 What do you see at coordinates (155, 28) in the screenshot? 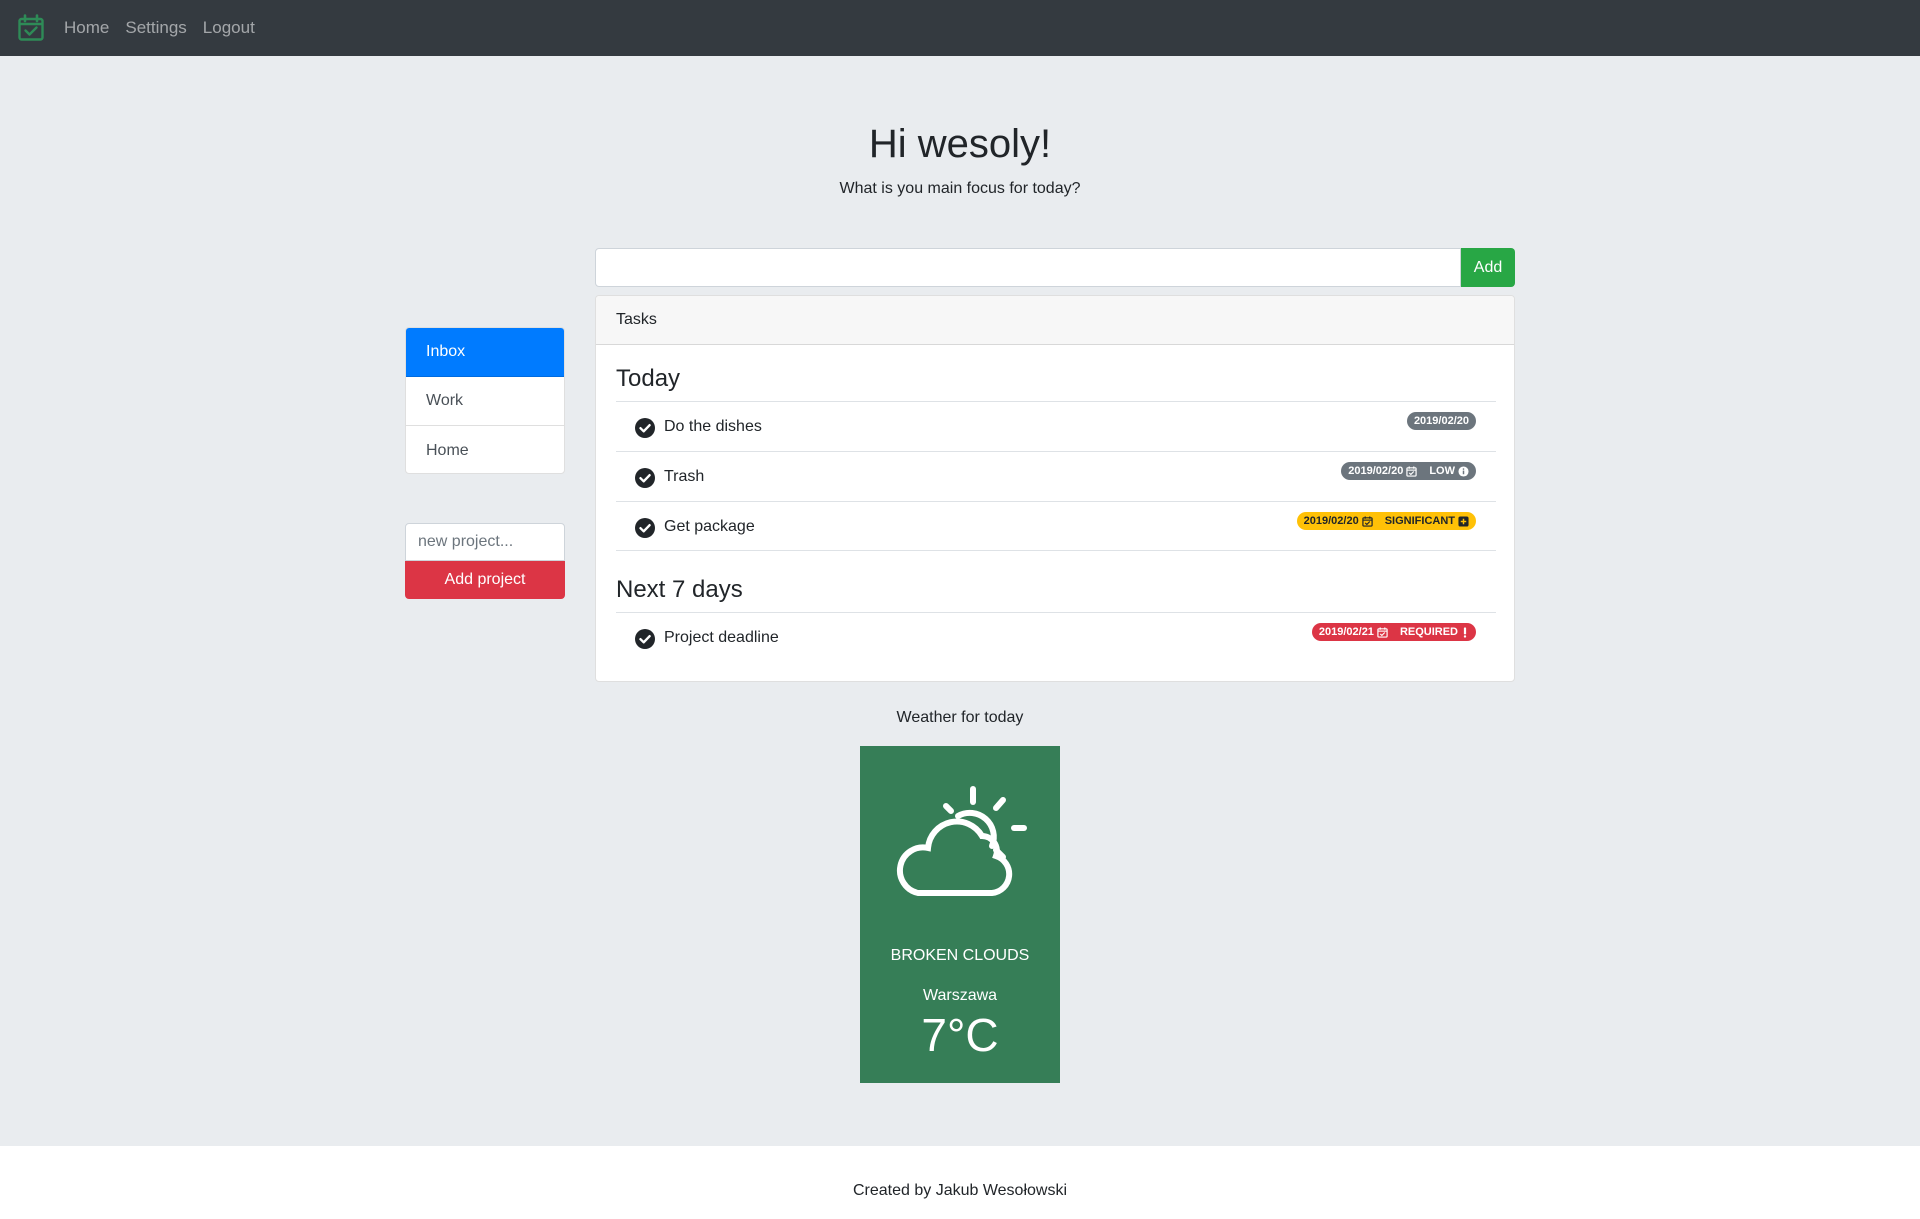
I see `nav-settings: Settings` at bounding box center [155, 28].